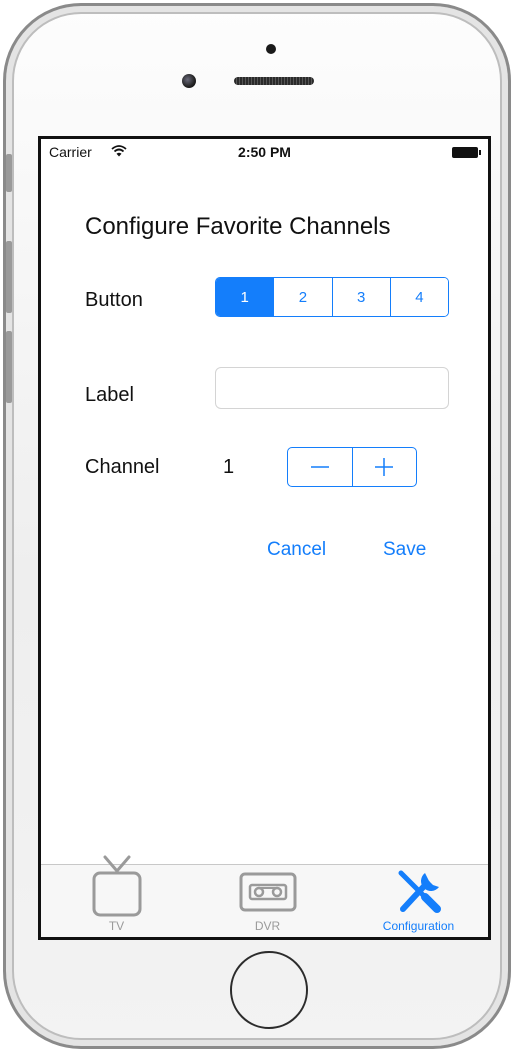  Describe the element at coordinates (114, 300) in the screenshot. I see `button-label: Button` at that location.